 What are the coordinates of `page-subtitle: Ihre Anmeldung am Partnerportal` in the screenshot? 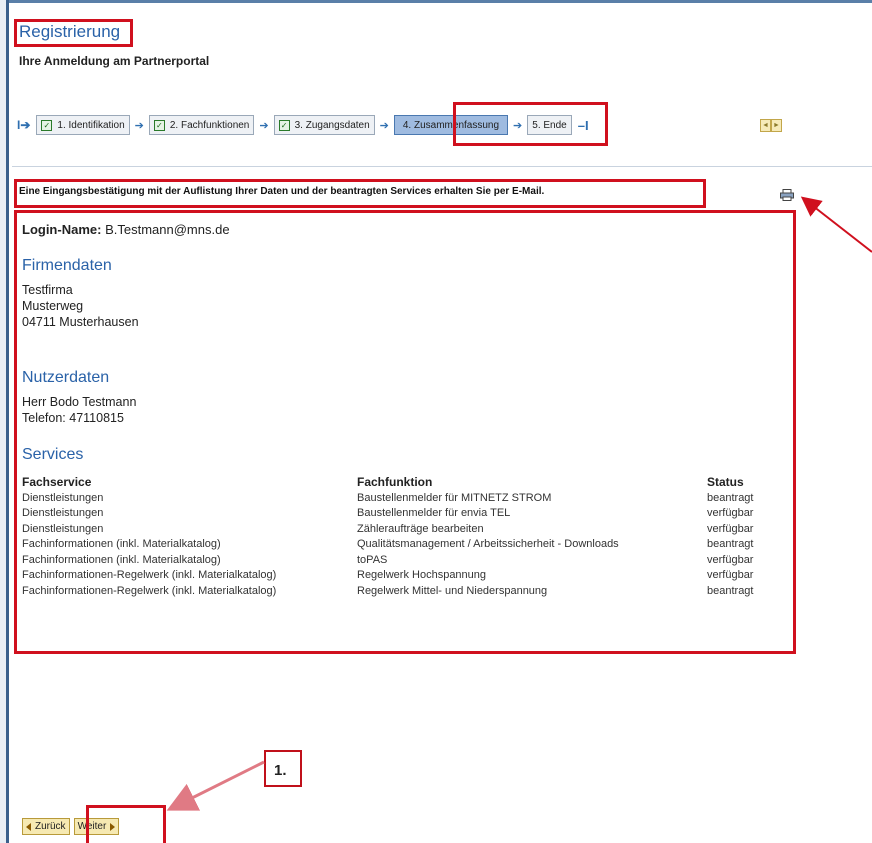 It's located at (114, 61).